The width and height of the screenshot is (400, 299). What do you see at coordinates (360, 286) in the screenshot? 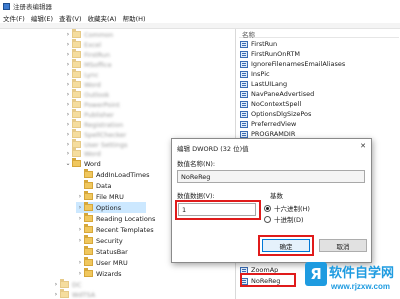
I see `watermark-url: www.rjzxw.com` at bounding box center [360, 286].